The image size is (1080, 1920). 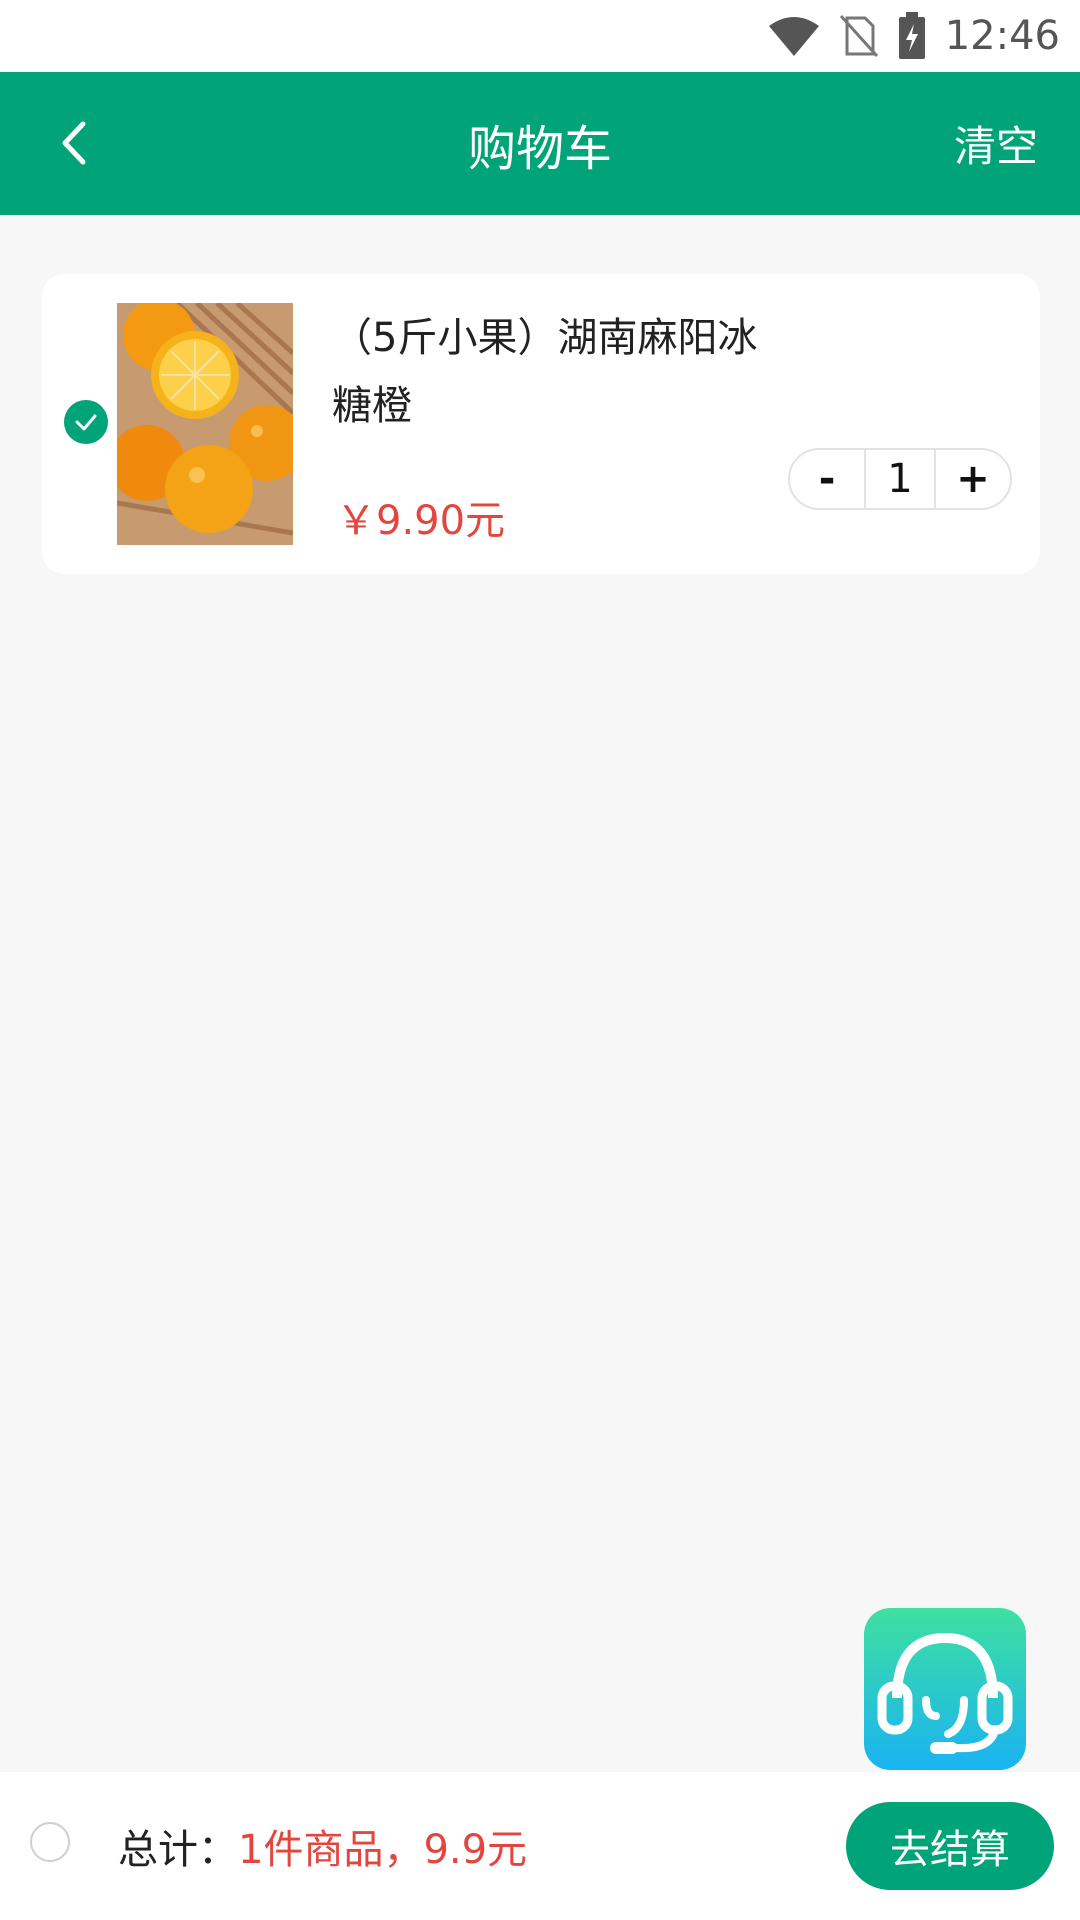 I want to click on customer-service-button, so click(x=945, y=1689).